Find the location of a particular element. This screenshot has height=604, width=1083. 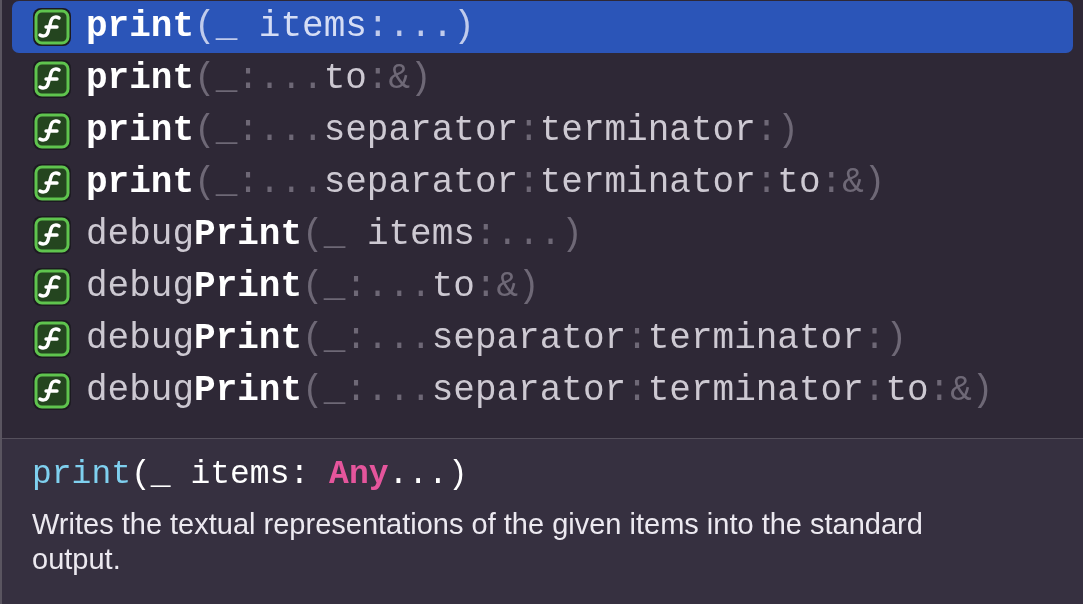

completion-item: debugPrint(_:...separator:terminator:to:&) is located at coordinates (542, 391).